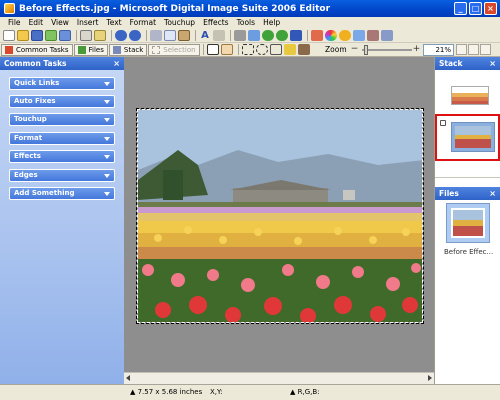 This screenshot has width=500, height=400. I want to click on task-format: Format, so click(62, 138).